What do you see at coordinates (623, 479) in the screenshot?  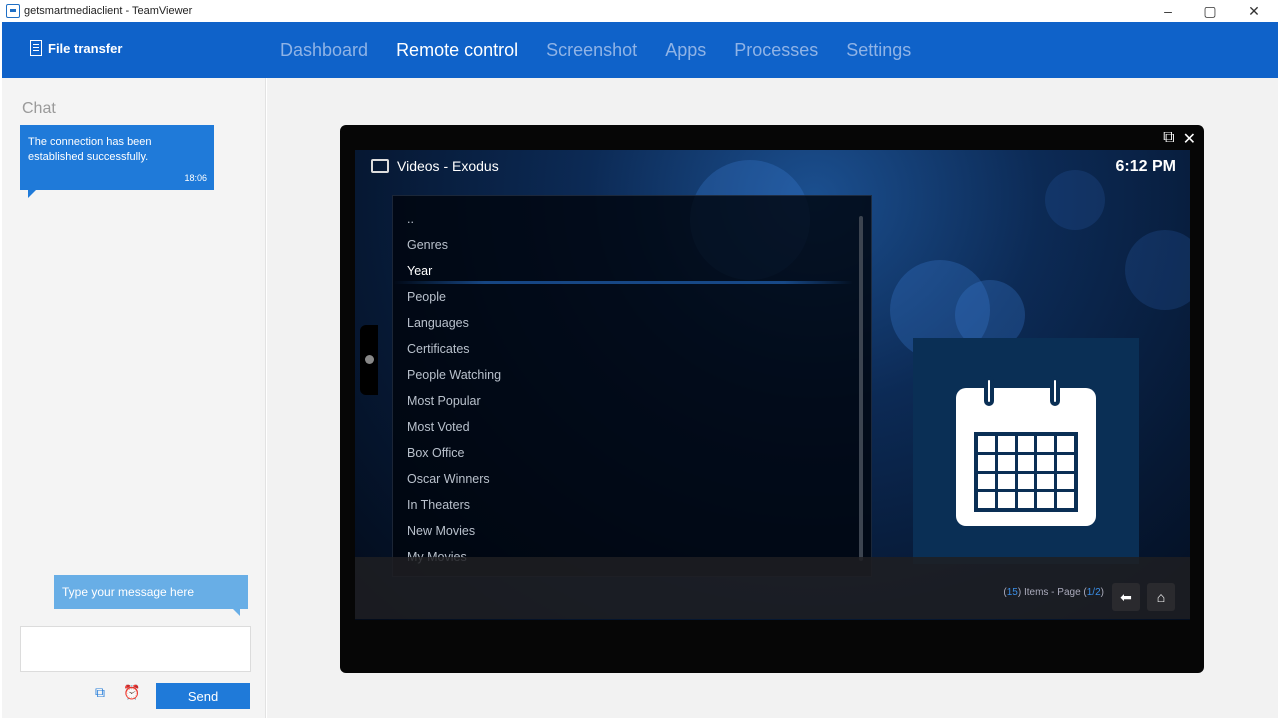 I see `list-item: Oscar Winners` at bounding box center [623, 479].